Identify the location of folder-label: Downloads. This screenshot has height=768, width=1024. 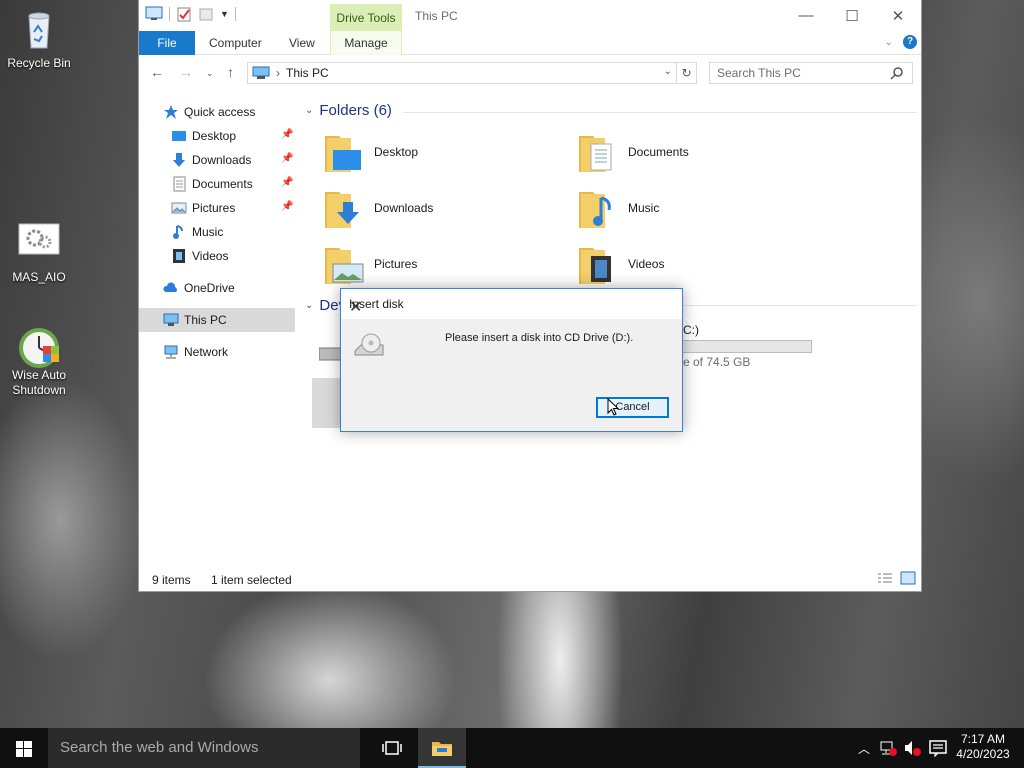
(404, 208).